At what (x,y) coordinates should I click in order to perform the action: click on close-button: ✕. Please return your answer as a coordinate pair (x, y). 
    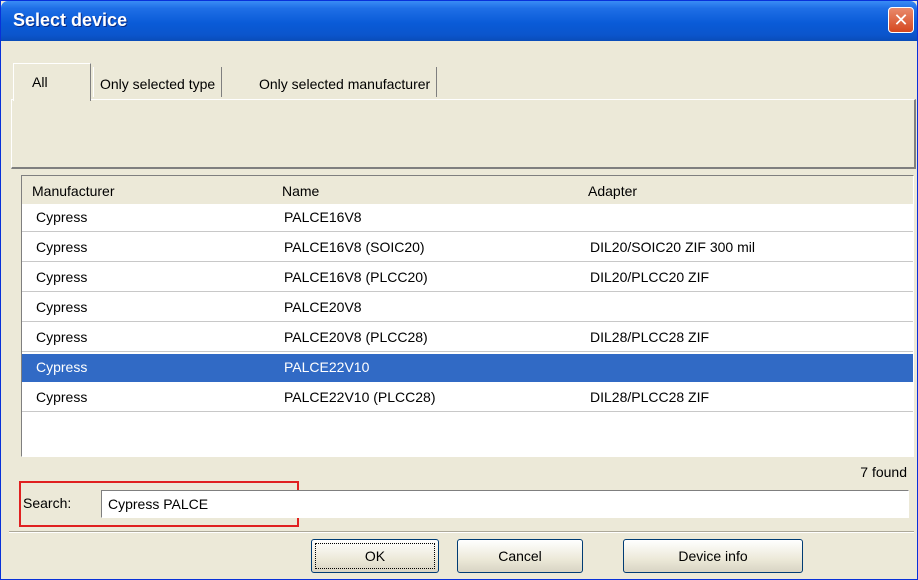
    Looking at the image, I should click on (901, 20).